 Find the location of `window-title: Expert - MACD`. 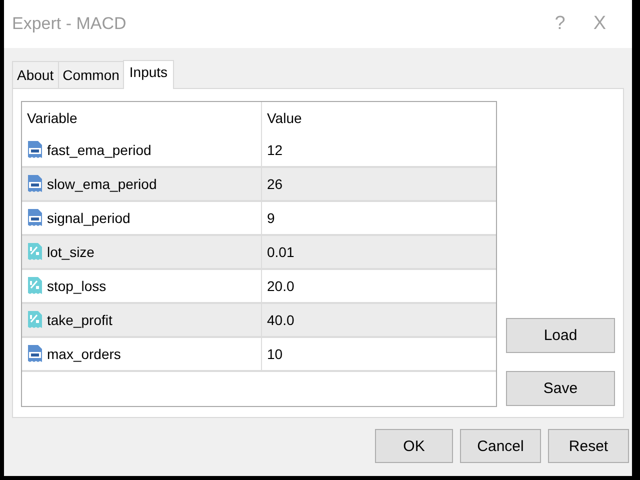

window-title: Expert - MACD is located at coordinates (70, 24).